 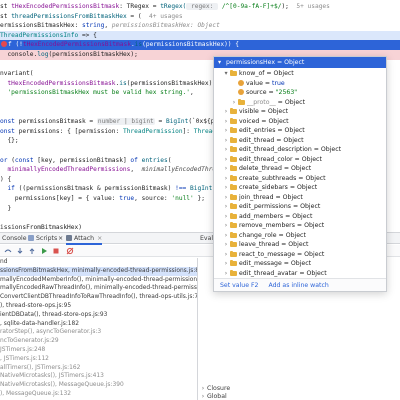 I want to click on tree-row: › edit_thread_avatar = Object, so click(x=300, y=273).